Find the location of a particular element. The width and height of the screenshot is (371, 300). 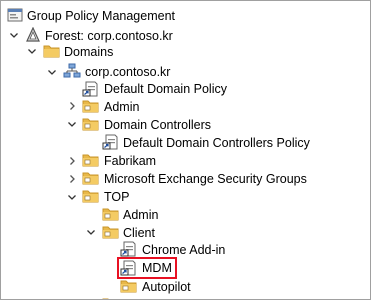

client-label: Client is located at coordinates (139, 233).